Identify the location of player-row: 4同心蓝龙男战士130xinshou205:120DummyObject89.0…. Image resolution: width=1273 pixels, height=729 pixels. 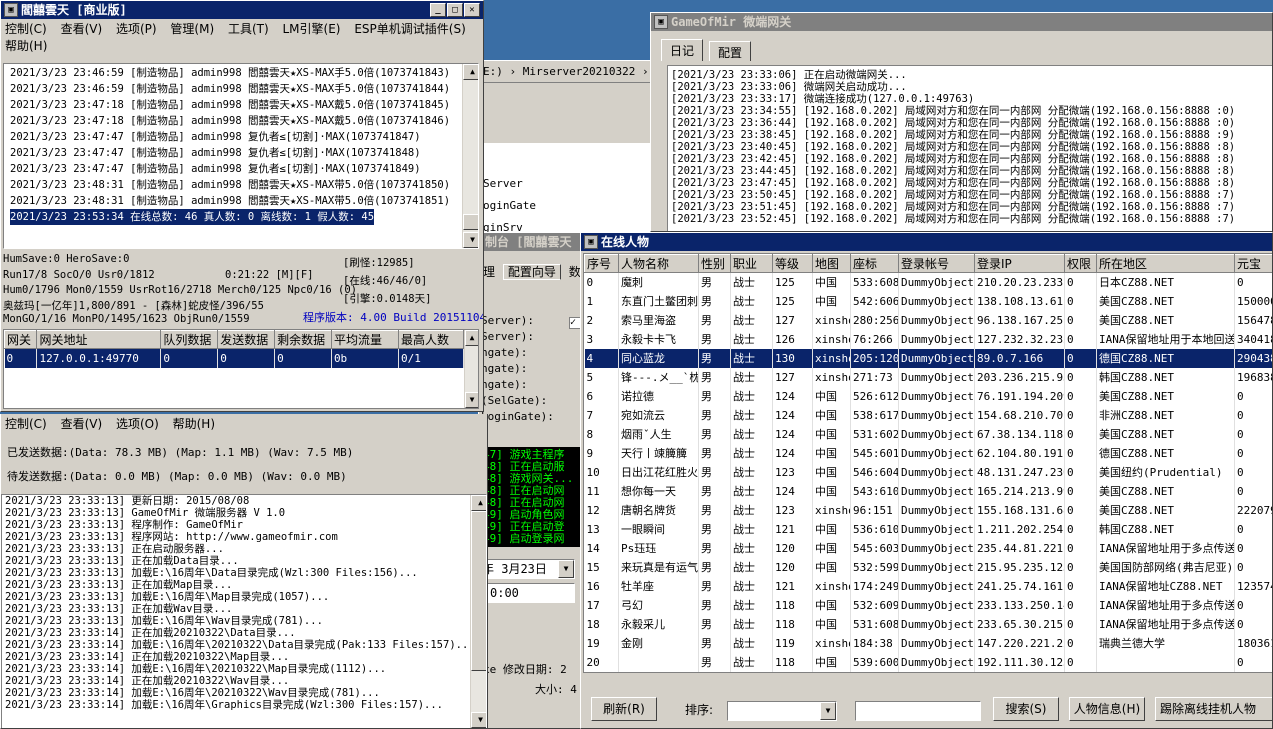
(928, 358).